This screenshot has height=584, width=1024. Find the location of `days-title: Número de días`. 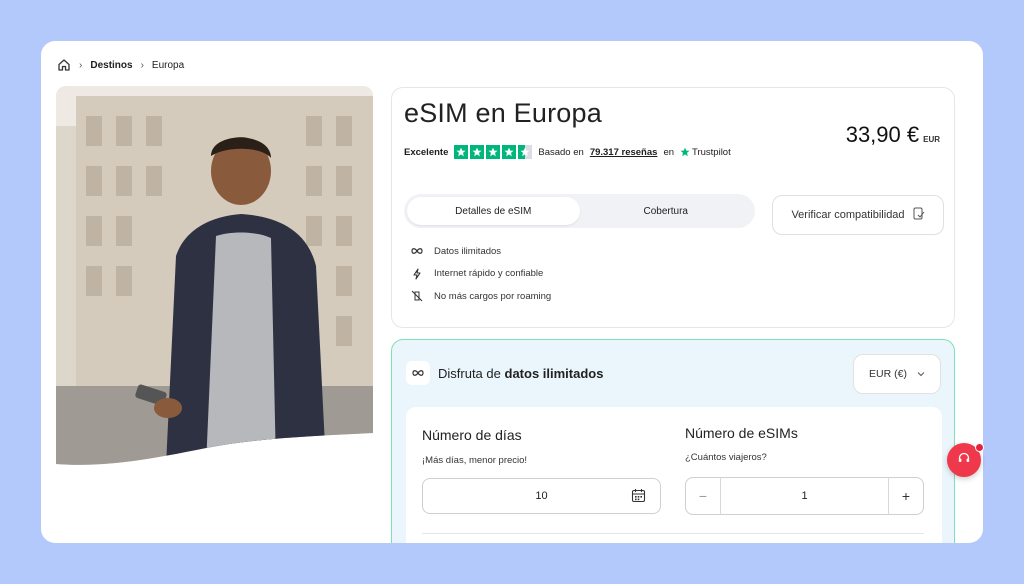

days-title: Número de días is located at coordinates (472, 435).